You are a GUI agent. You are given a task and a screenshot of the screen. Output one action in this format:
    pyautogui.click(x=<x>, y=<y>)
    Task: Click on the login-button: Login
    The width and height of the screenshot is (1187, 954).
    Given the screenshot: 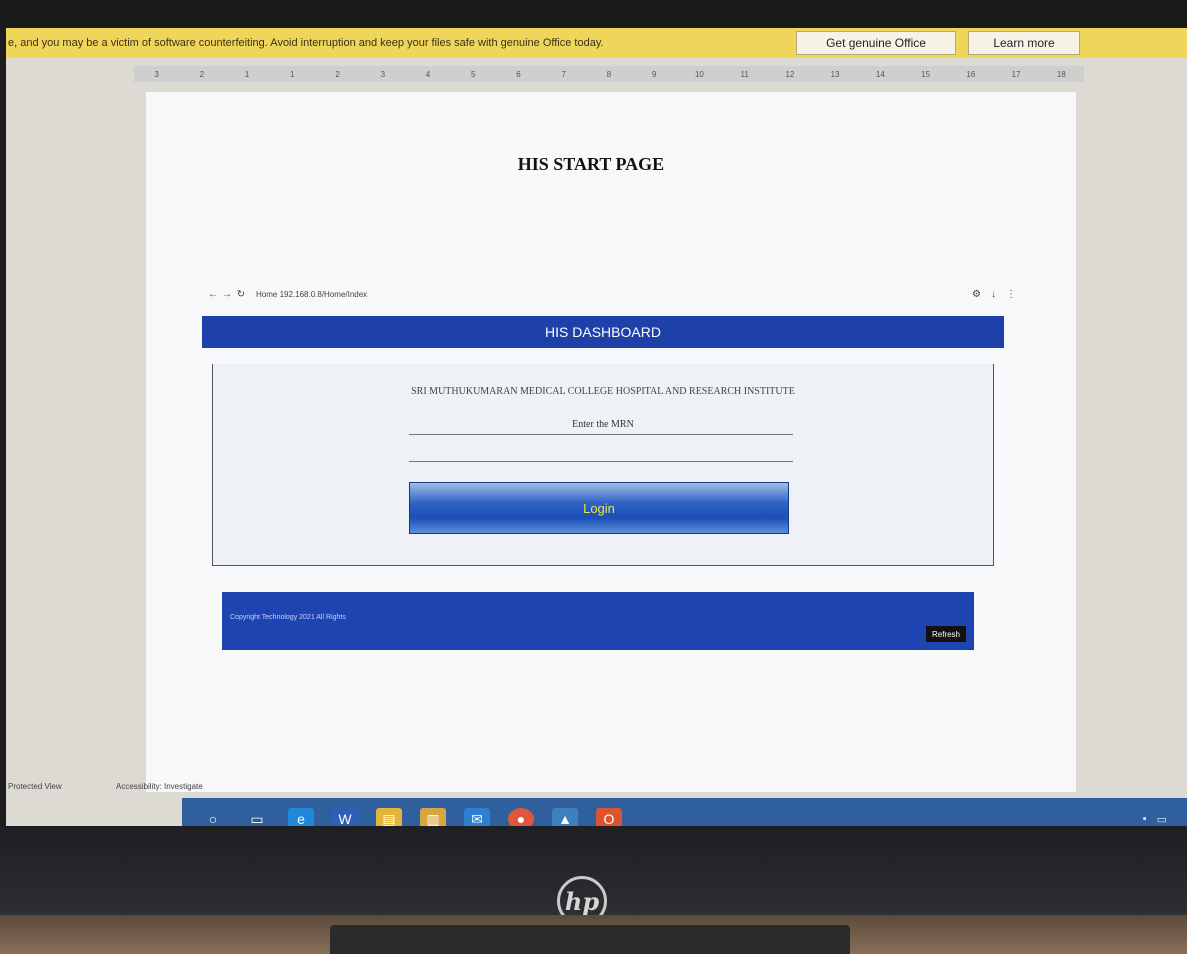 What is the action you would take?
    pyautogui.click(x=599, y=508)
    